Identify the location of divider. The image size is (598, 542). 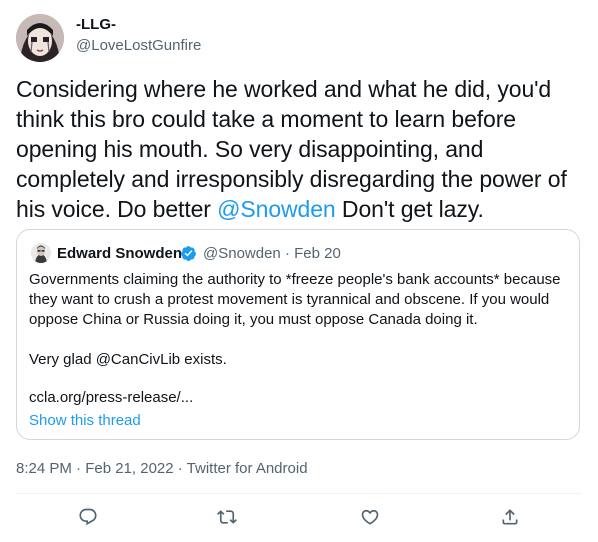
(299, 493).